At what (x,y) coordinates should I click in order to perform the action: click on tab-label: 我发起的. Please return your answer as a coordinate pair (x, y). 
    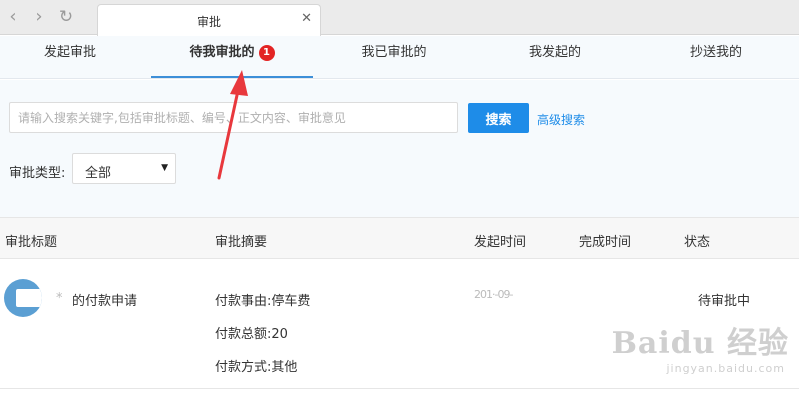
    Looking at the image, I should click on (554, 52).